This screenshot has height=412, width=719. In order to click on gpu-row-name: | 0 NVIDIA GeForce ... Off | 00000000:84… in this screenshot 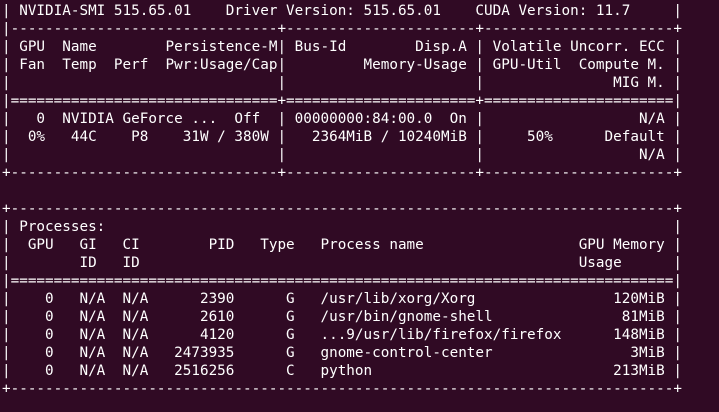, I will do `click(342, 119)`.